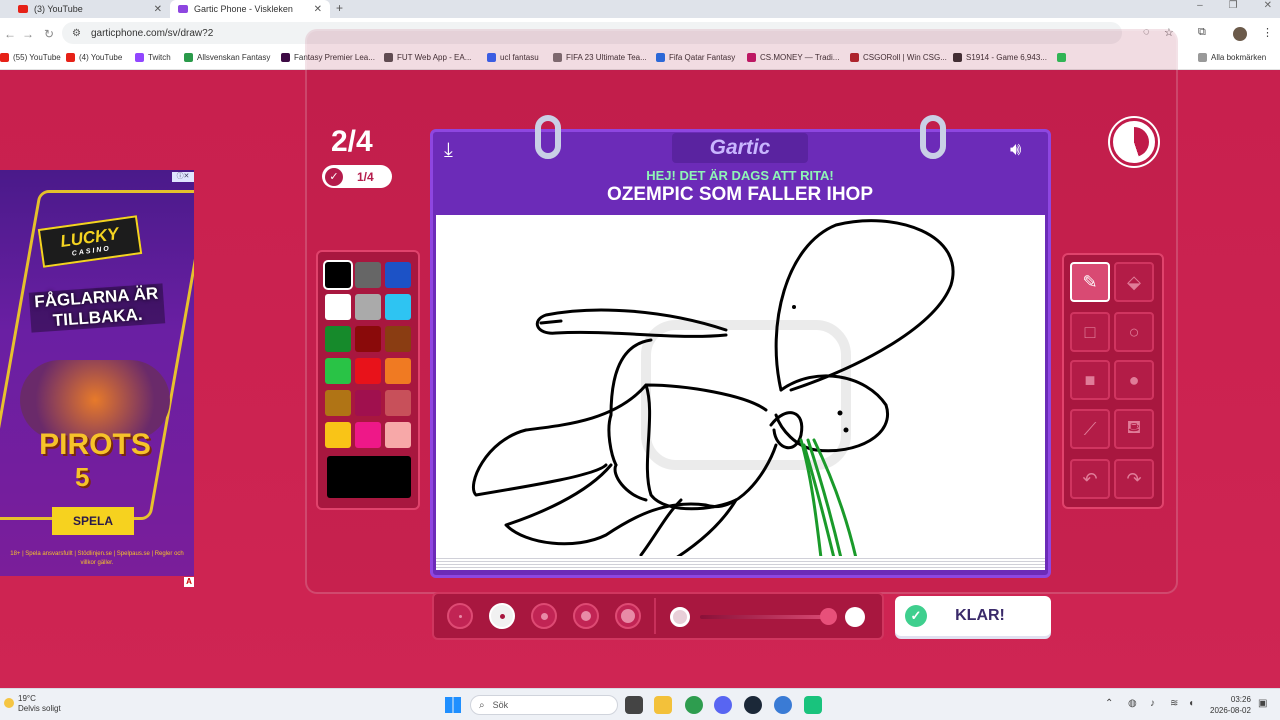  I want to click on task-view-icon, so click(634, 705).